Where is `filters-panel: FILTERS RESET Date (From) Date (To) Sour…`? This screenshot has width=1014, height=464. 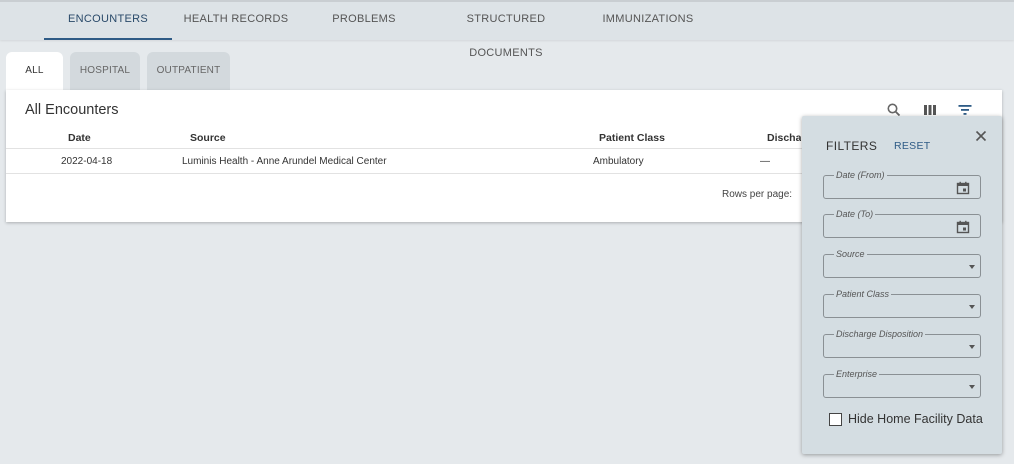
filters-panel: FILTERS RESET Date (From) Date (To) Sour… is located at coordinates (902, 285).